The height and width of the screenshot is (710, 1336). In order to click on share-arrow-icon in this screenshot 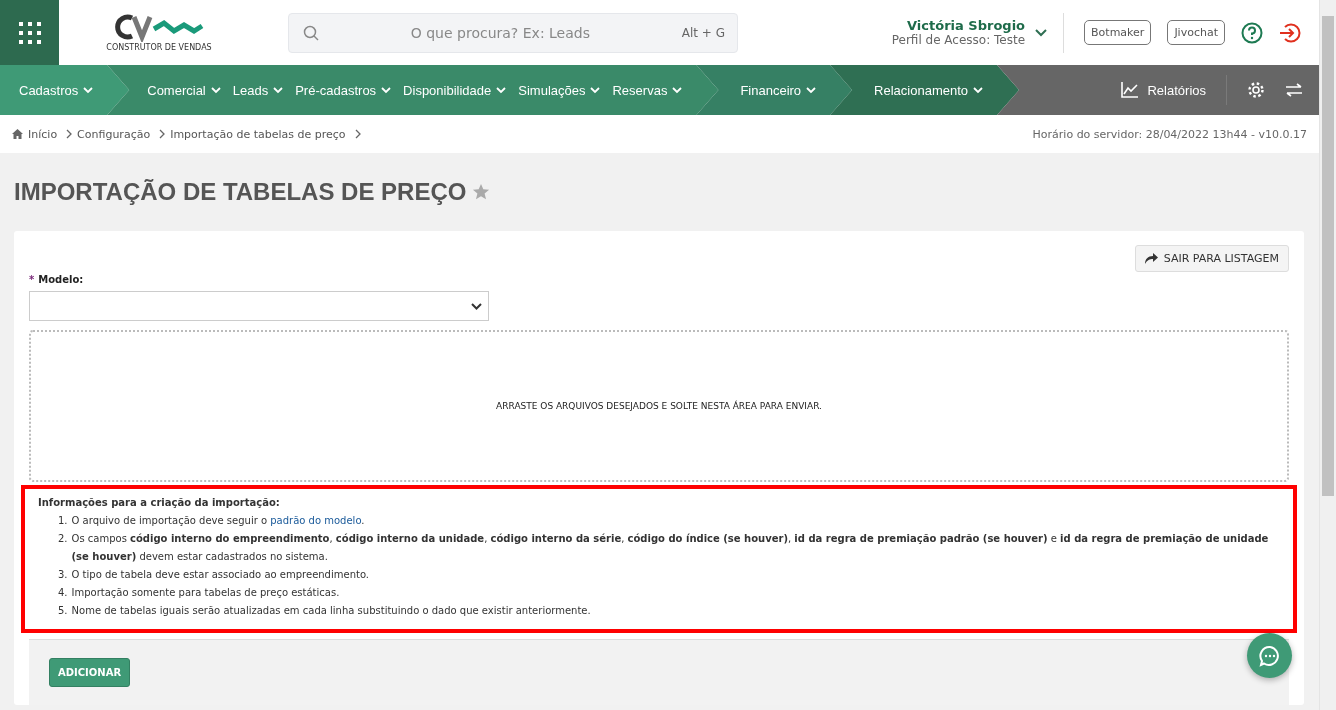, I will do `click(1151, 258)`.